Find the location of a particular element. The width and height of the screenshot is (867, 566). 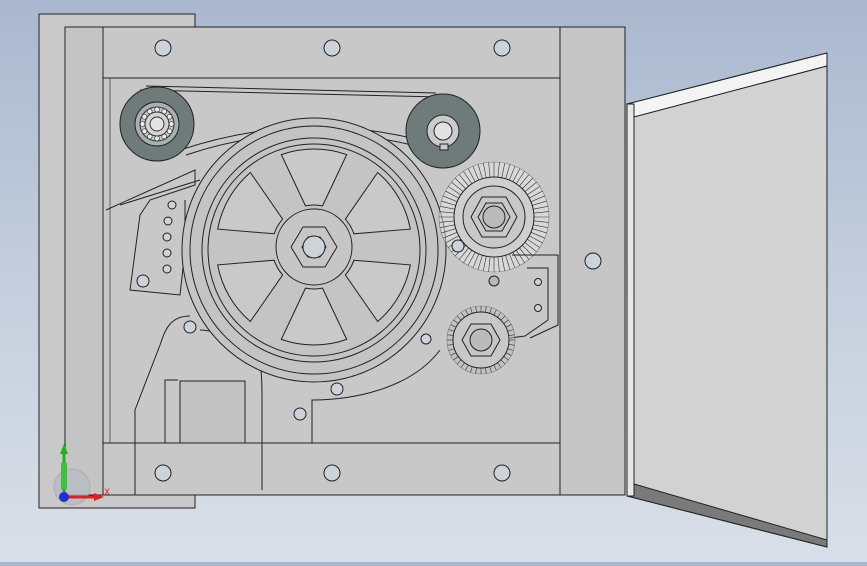

idler-bearing-pulley is located at coordinates (157, 124).